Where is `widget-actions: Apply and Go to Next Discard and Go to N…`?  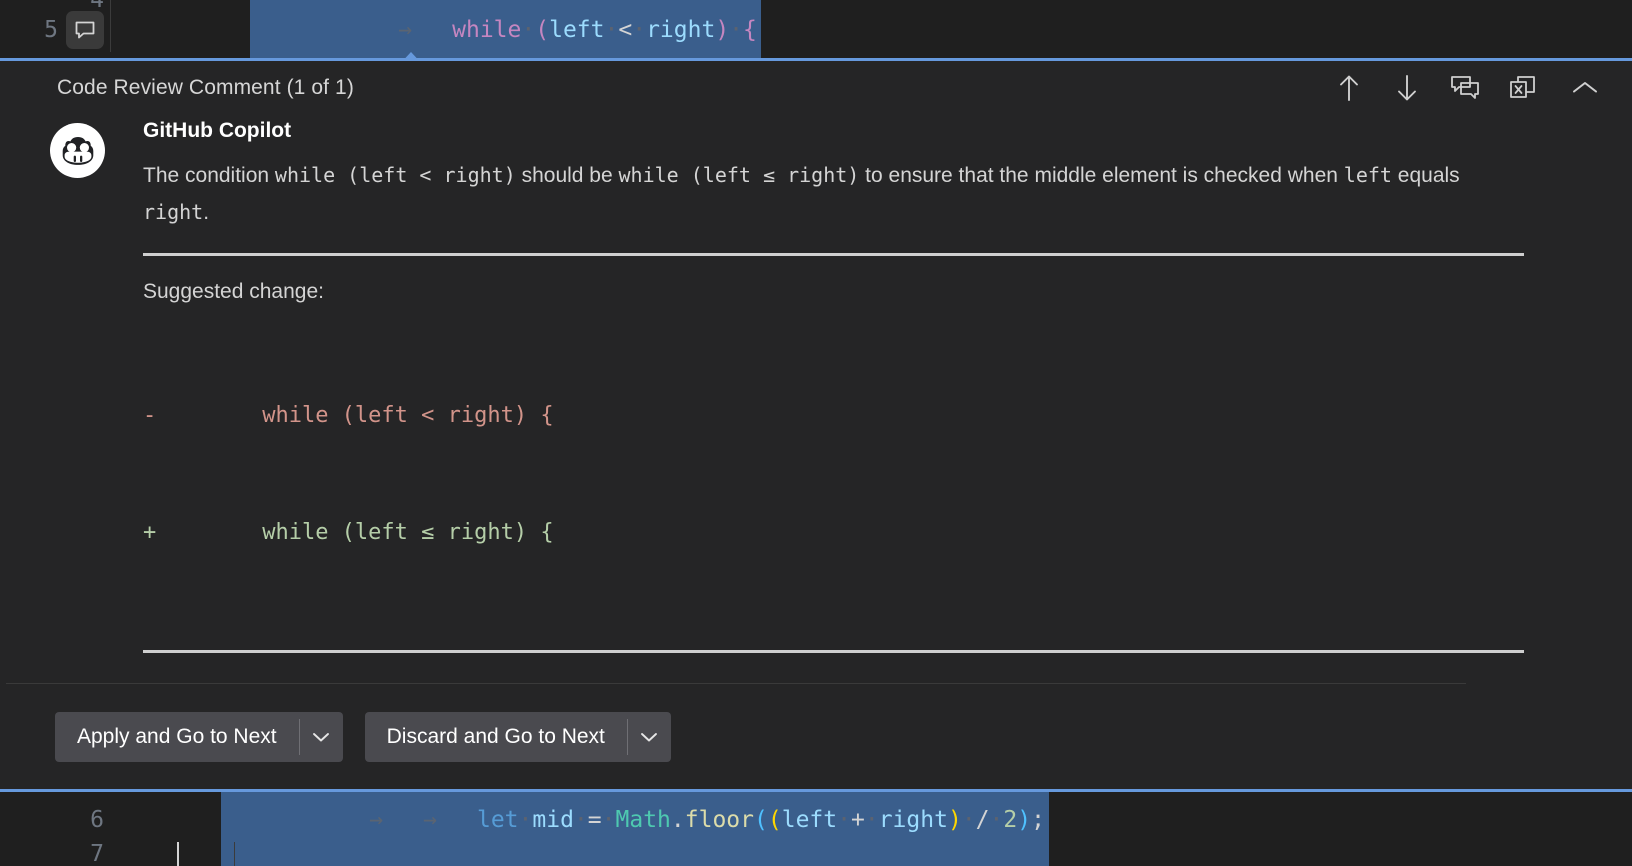
widget-actions: Apply and Go to Next Discard and Go to N… is located at coordinates (816, 723).